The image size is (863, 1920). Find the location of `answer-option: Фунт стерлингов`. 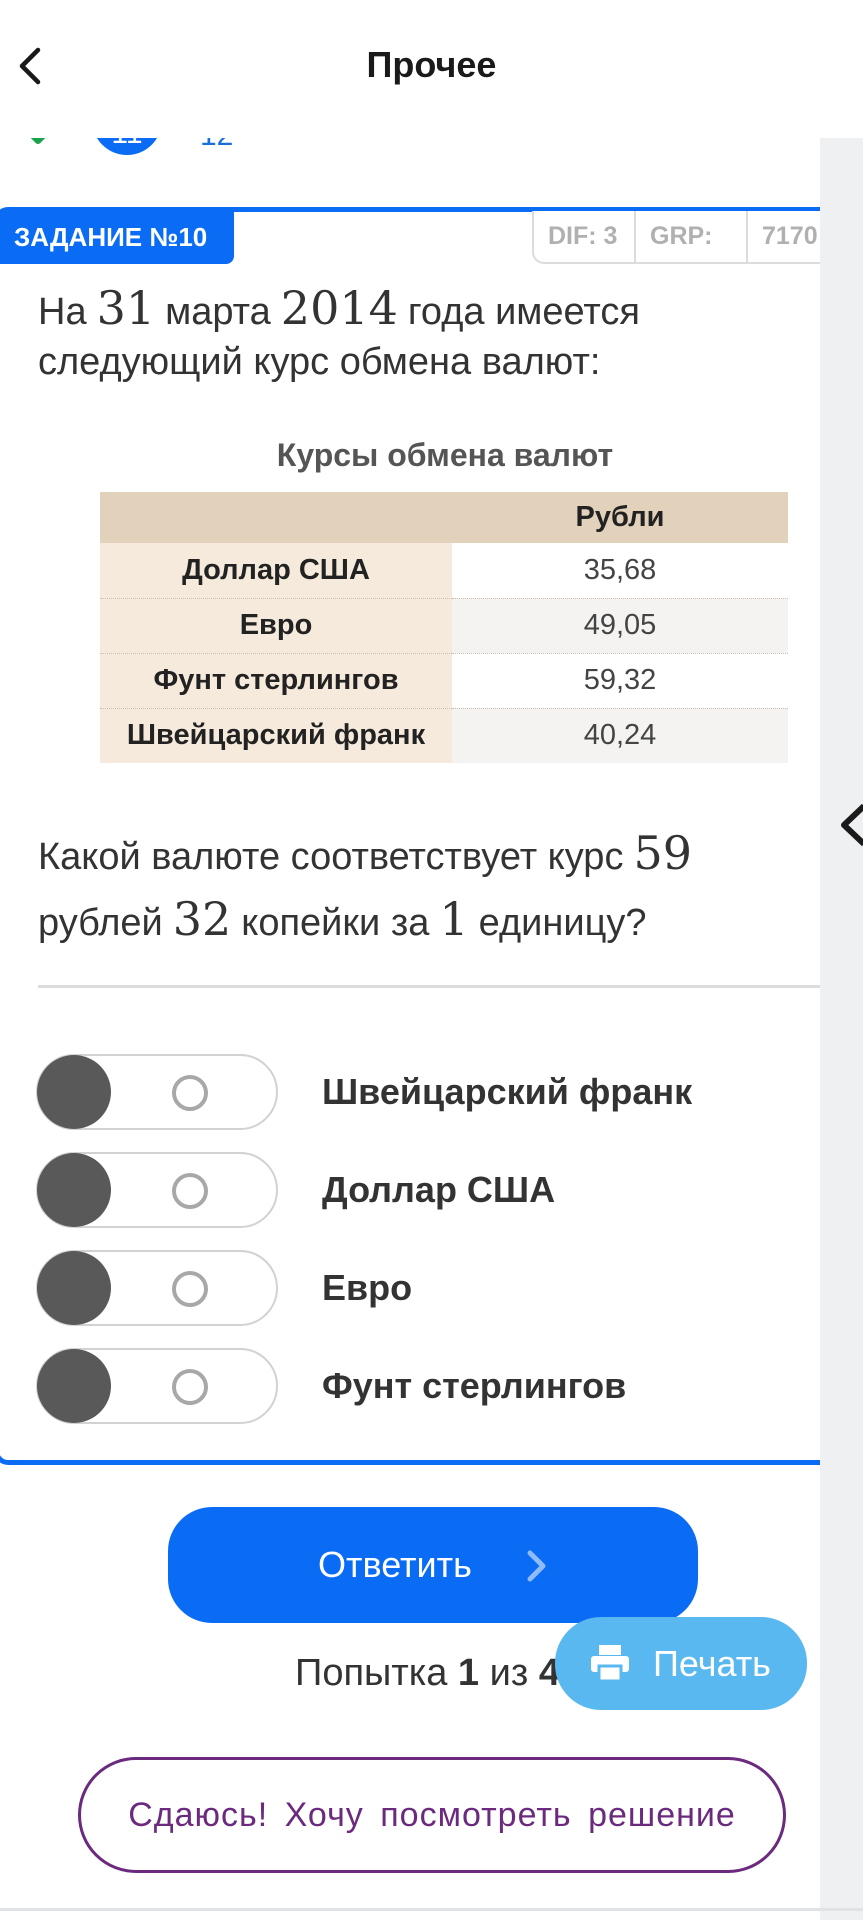

answer-option: Фунт стерлингов is located at coordinates (416, 1386).